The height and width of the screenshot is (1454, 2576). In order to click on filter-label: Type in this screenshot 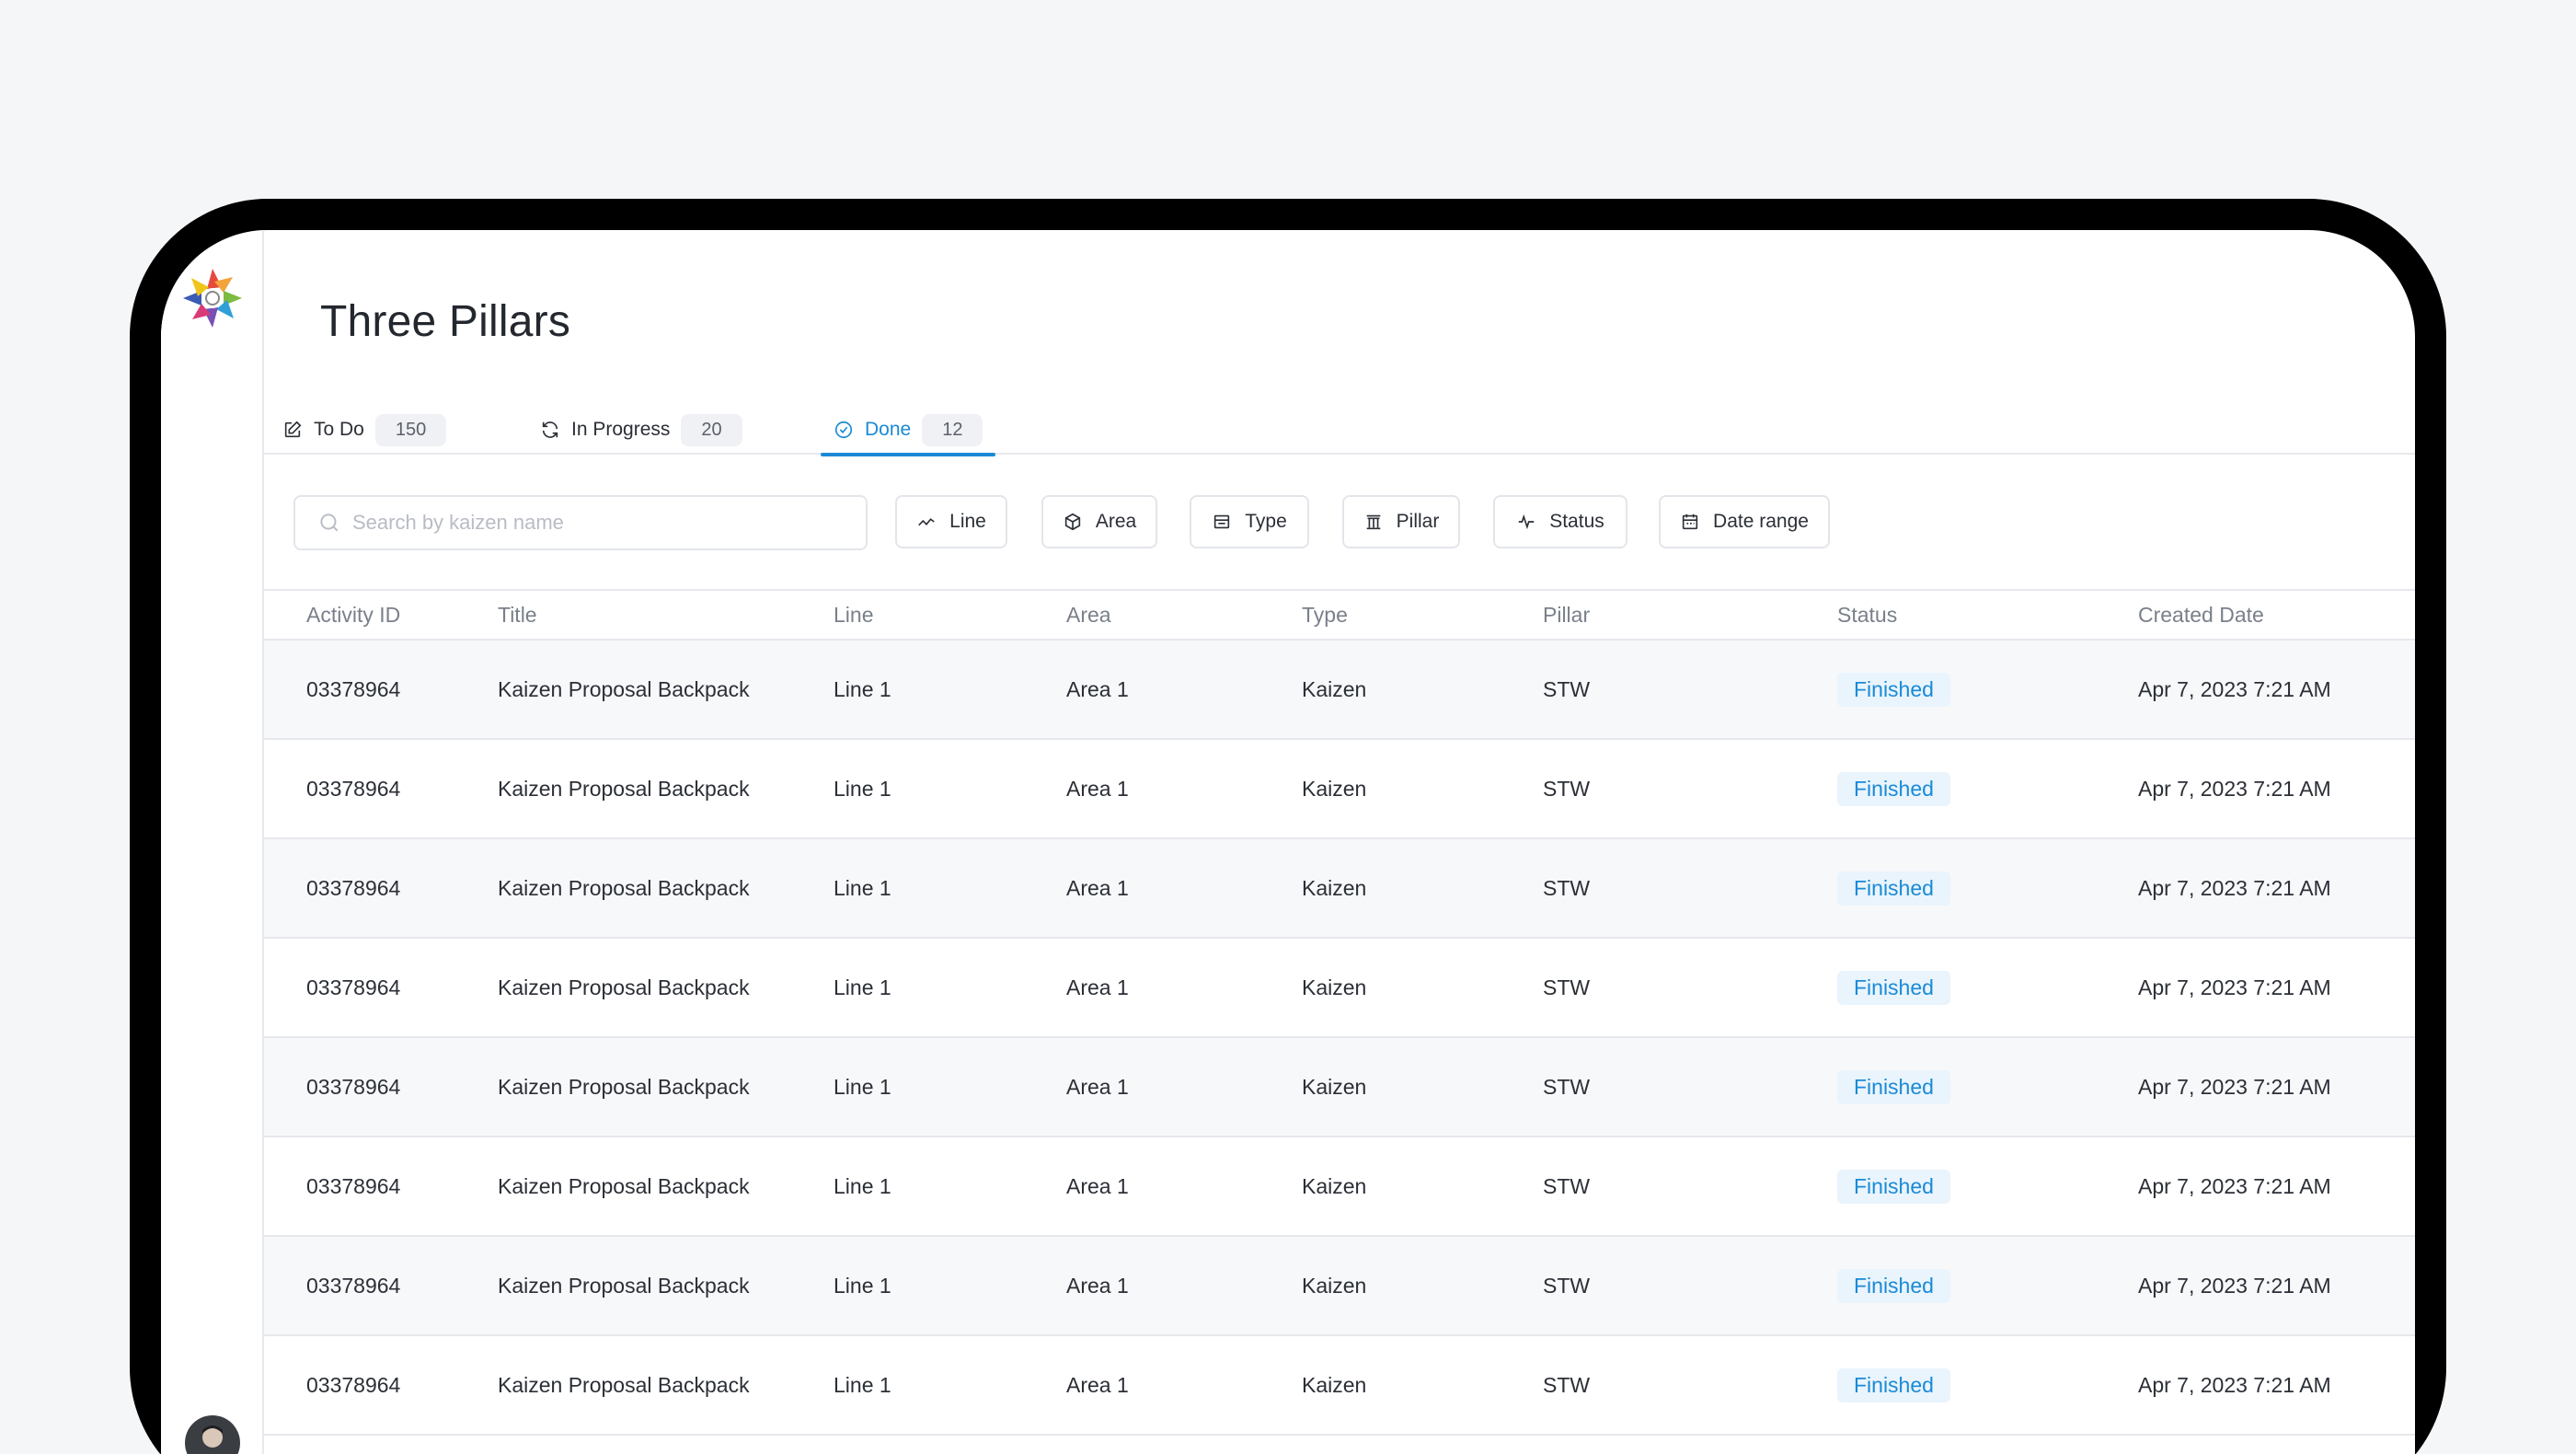, I will do `click(1266, 521)`.